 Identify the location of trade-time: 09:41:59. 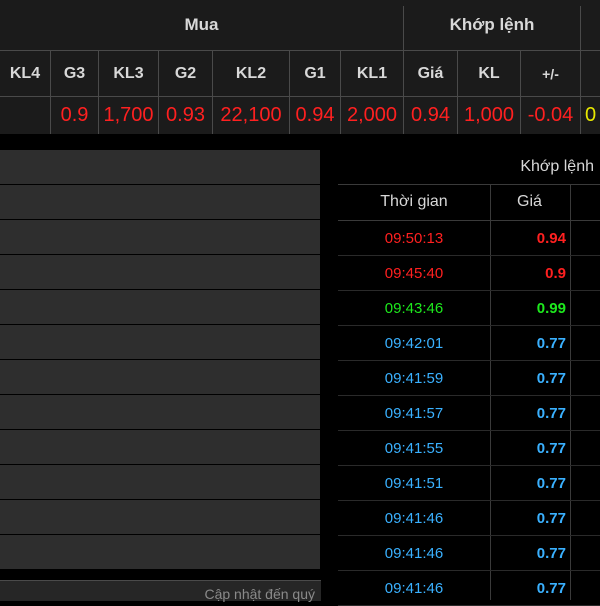
(414, 378).